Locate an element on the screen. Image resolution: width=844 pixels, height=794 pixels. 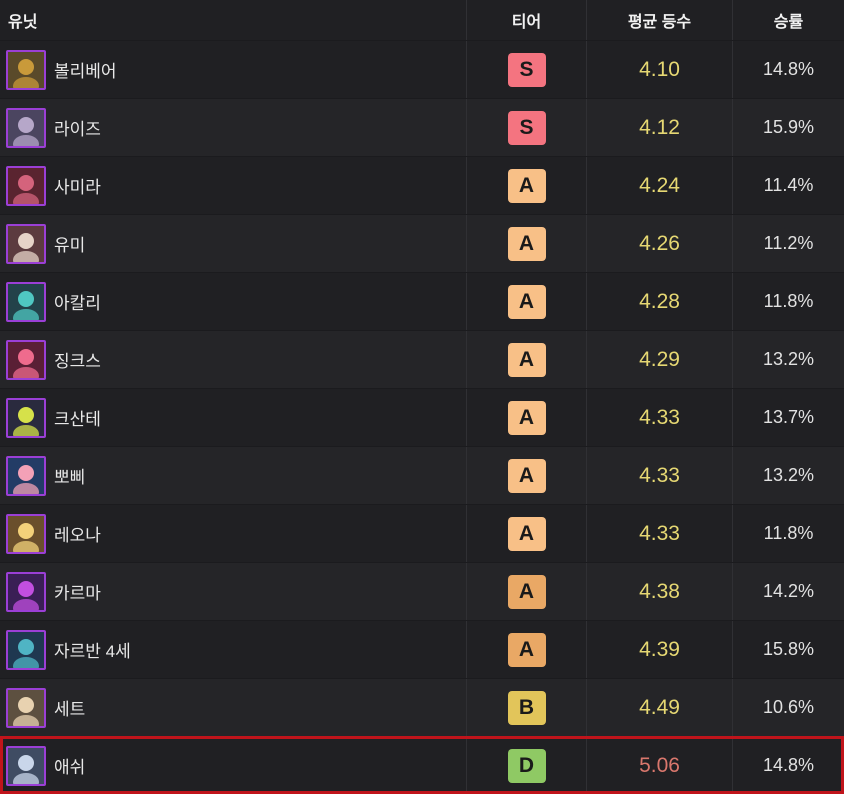
avg-placement-cell: 4.24 is located at coordinates (660, 185).